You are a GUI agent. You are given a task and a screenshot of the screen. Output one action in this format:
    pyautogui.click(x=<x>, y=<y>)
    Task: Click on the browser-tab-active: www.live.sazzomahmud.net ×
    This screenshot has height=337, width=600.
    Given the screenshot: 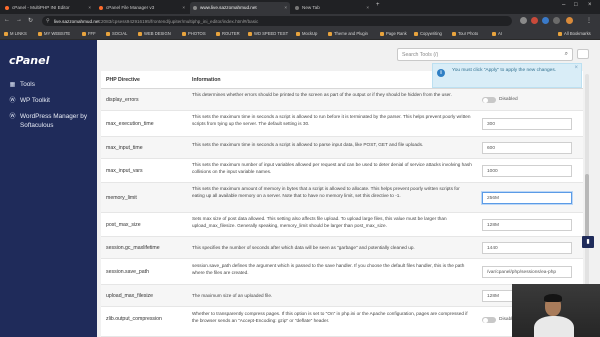 What is the action you would take?
    pyautogui.click(x=240, y=8)
    